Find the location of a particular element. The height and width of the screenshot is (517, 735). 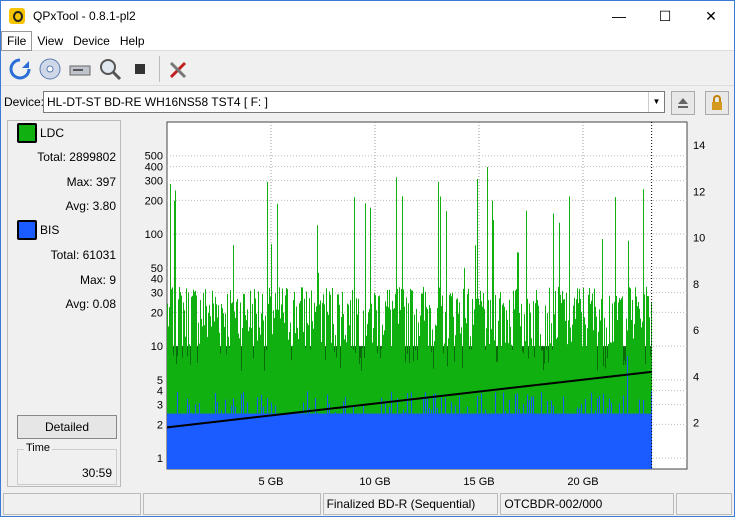

zoom-disc-icon is located at coordinates (110, 69).